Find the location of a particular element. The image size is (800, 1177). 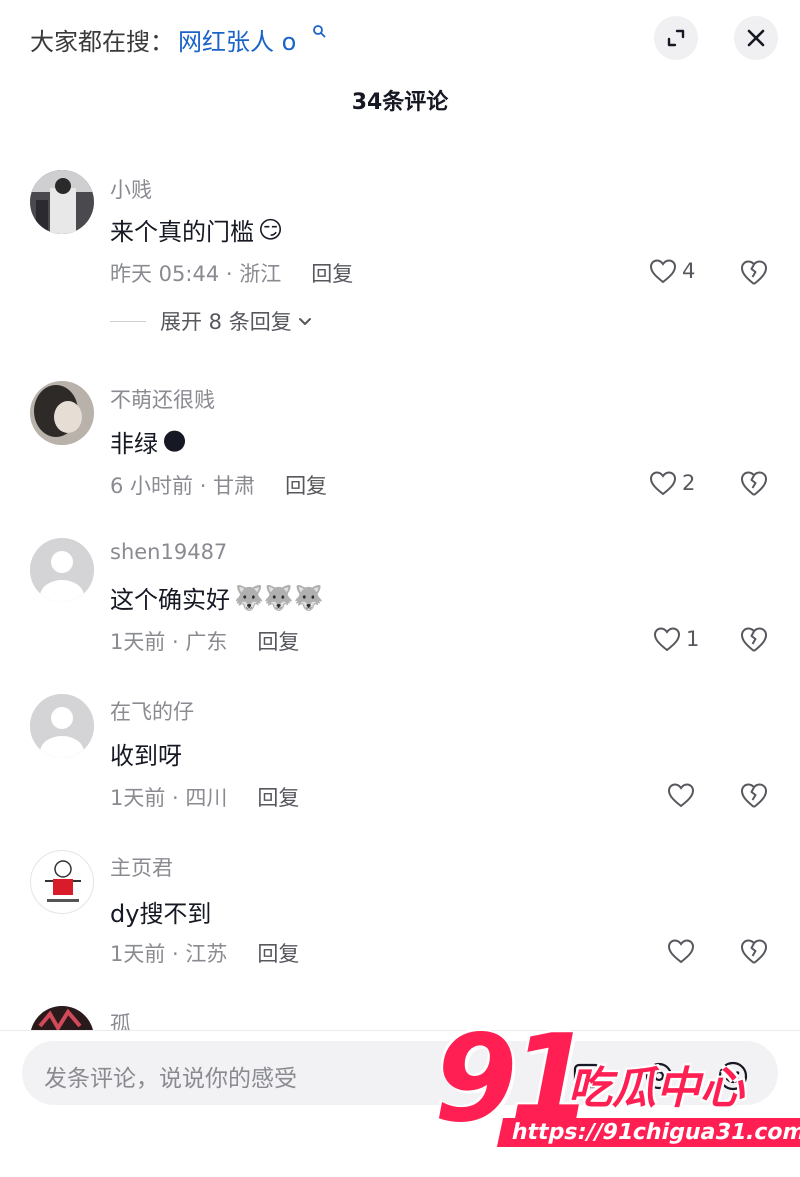

smirk-emoji: 😏 is located at coordinates (271, 229).